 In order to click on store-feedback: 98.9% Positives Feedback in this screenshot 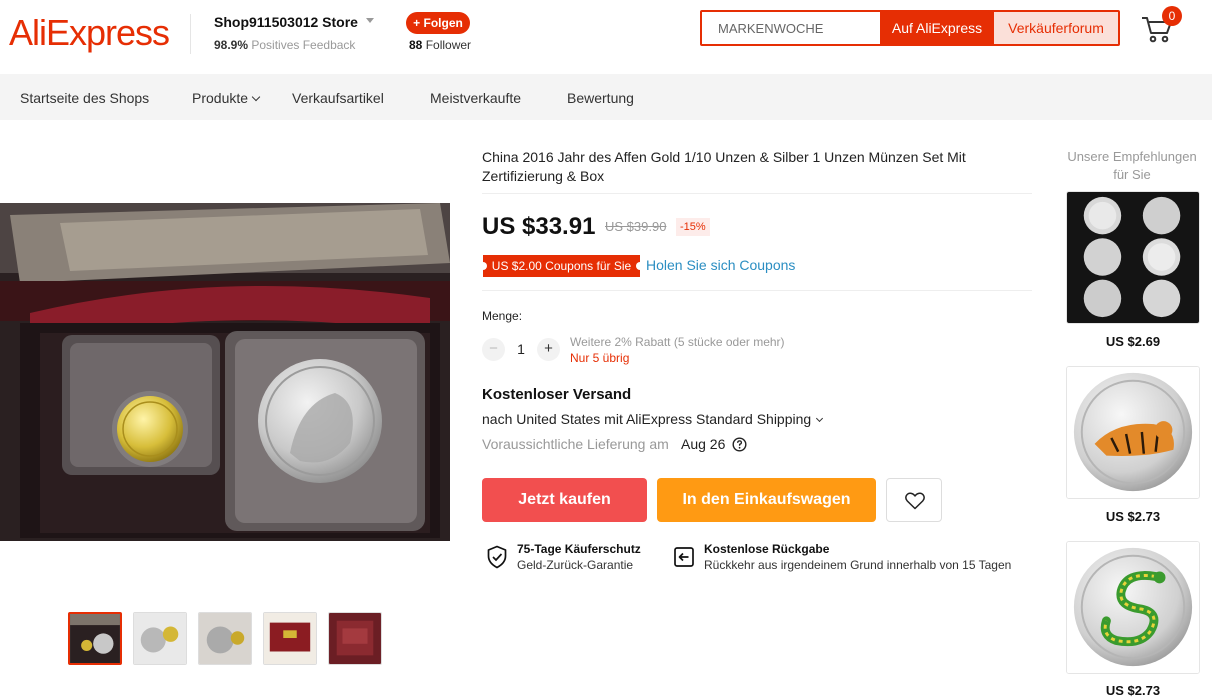, I will do `click(284, 45)`.